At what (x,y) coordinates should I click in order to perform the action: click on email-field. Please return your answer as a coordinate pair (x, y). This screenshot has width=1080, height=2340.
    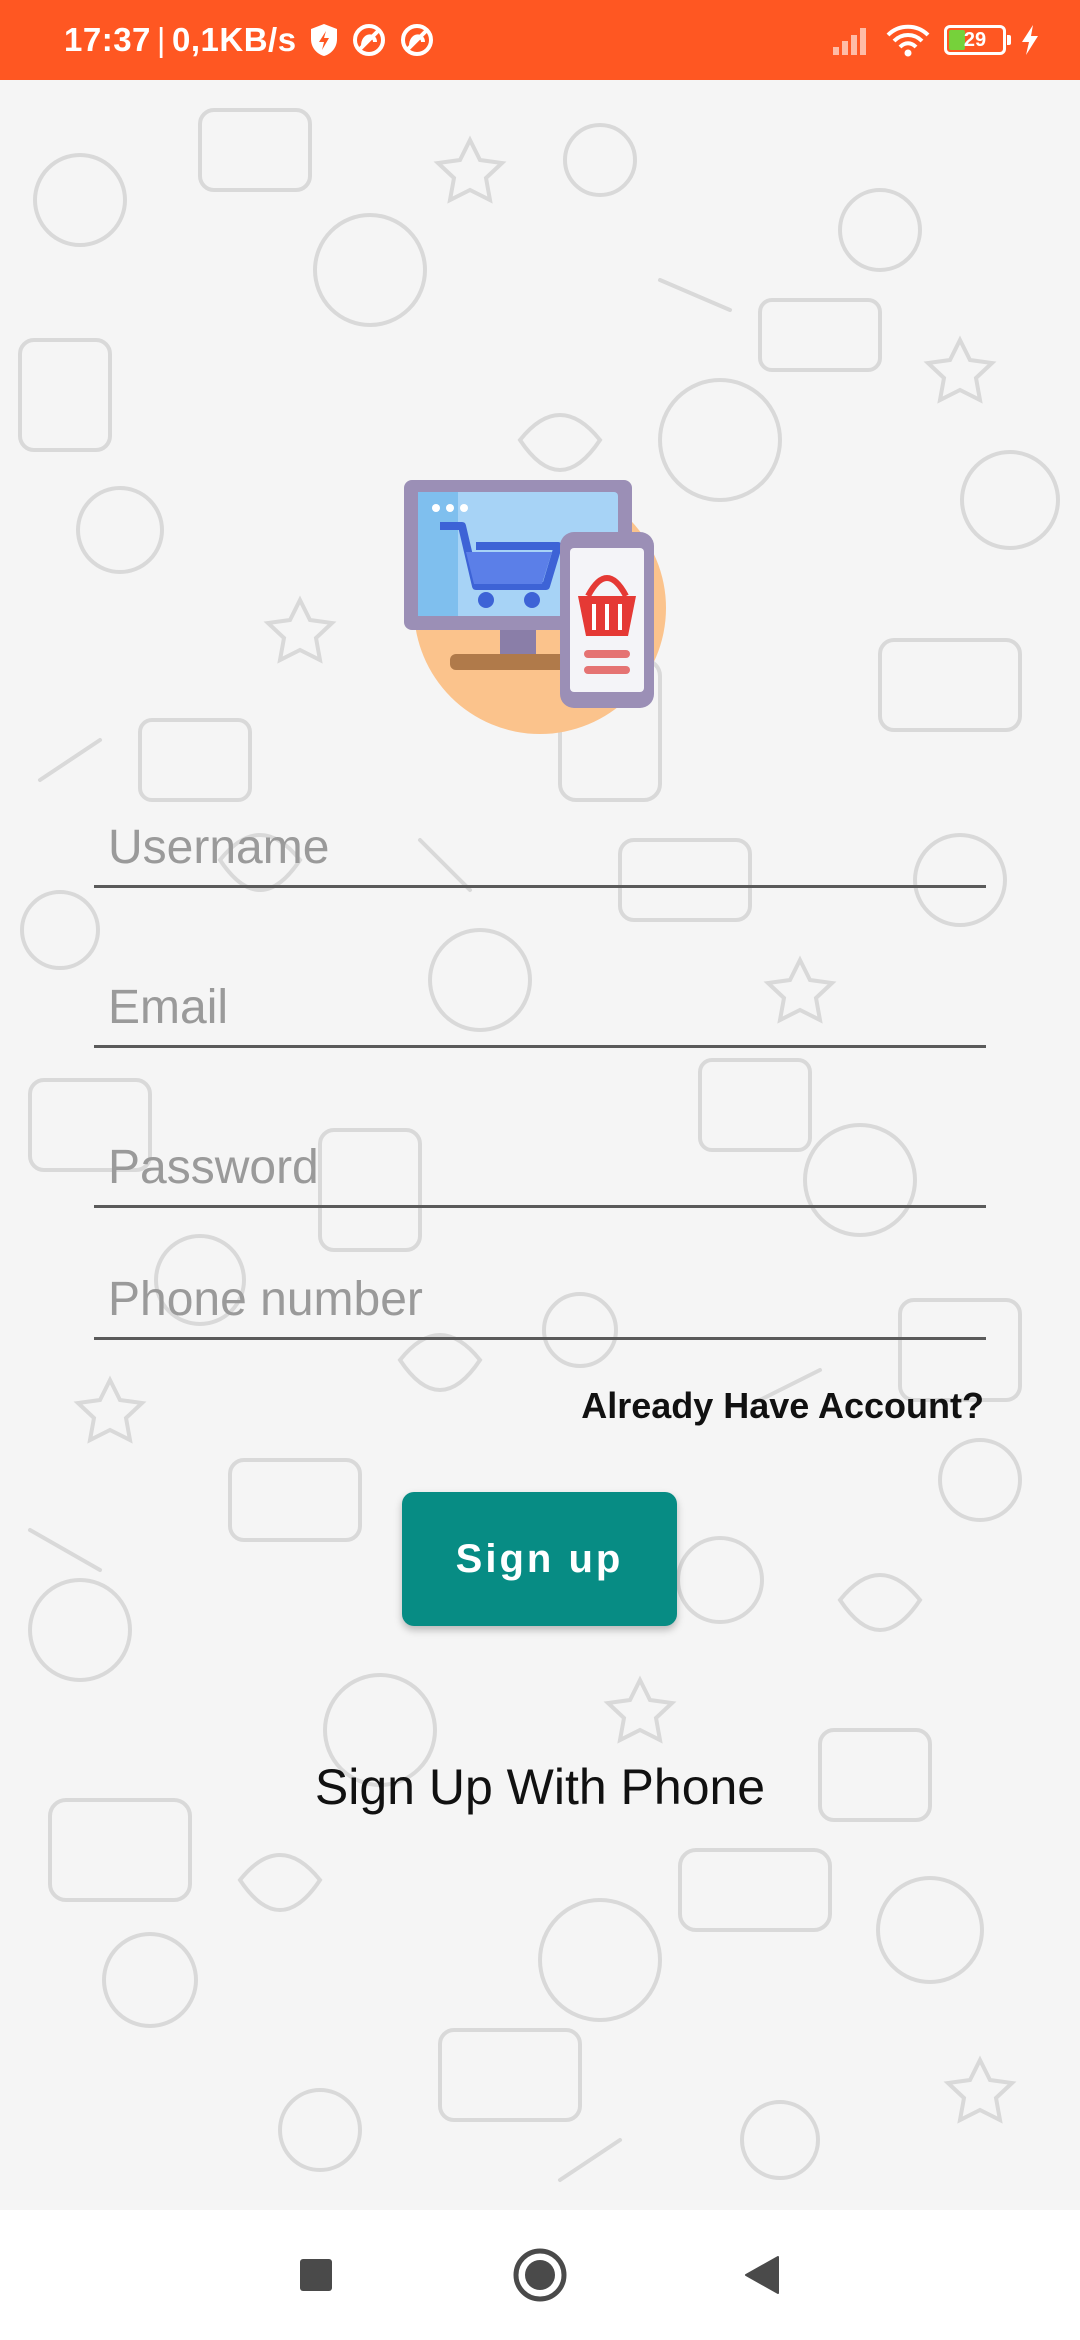
    Looking at the image, I should click on (540, 1014).